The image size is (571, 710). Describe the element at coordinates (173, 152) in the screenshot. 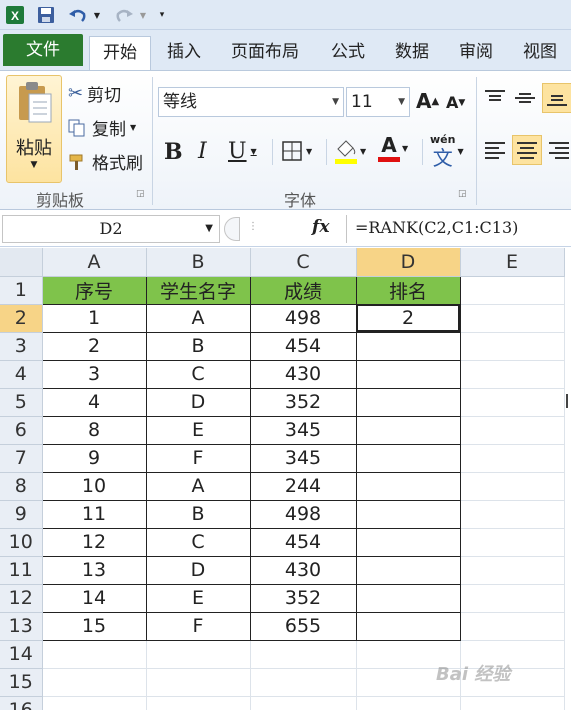

I see `bold-button: B` at that location.